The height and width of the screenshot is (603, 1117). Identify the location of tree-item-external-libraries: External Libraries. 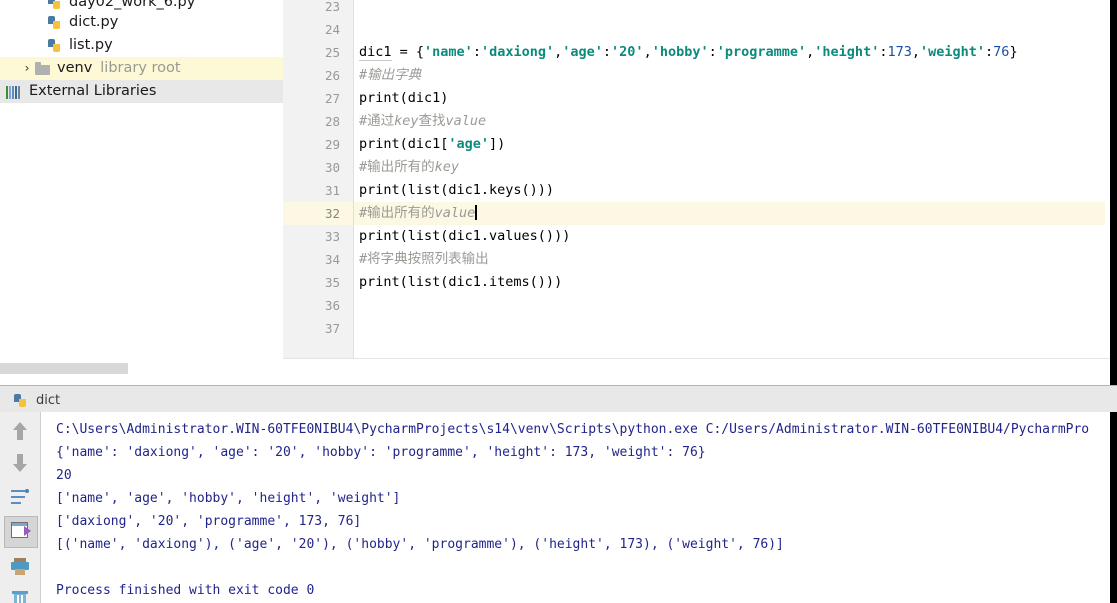
(141, 91).